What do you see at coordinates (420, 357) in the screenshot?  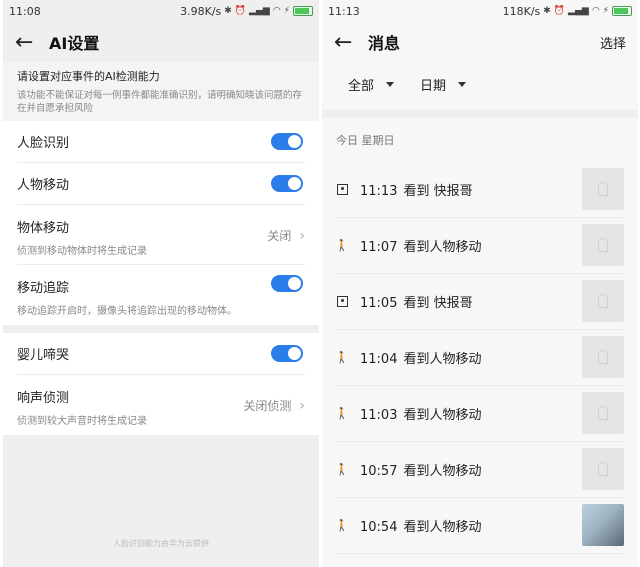 I see `message-text: 11:04 看到人物移动` at bounding box center [420, 357].